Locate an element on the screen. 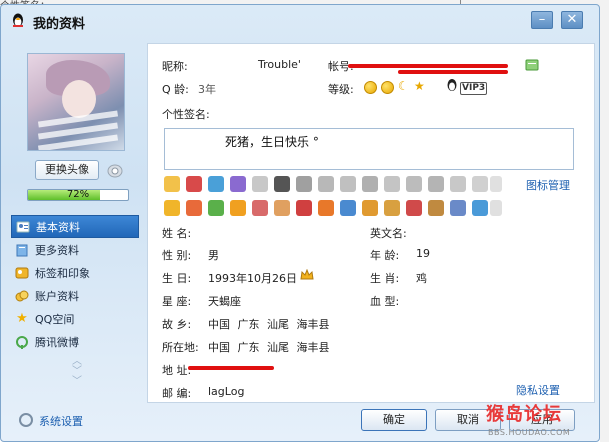 This screenshot has width=609, height=442. nickname-label: 昵称: is located at coordinates (175, 66).